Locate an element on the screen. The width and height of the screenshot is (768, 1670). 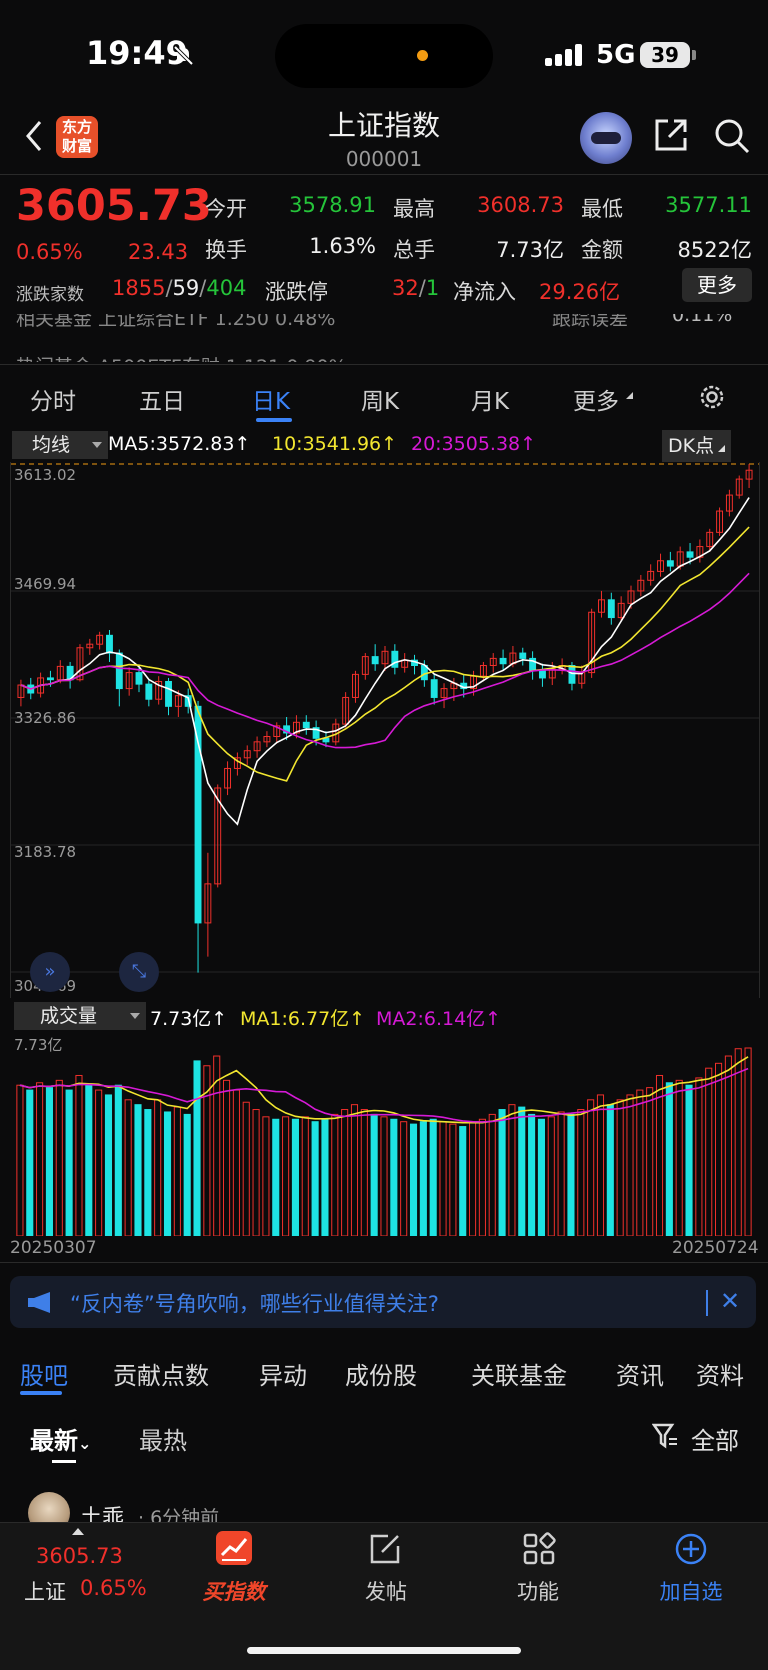
limit-down-count: 1 is located at coordinates (432, 288).